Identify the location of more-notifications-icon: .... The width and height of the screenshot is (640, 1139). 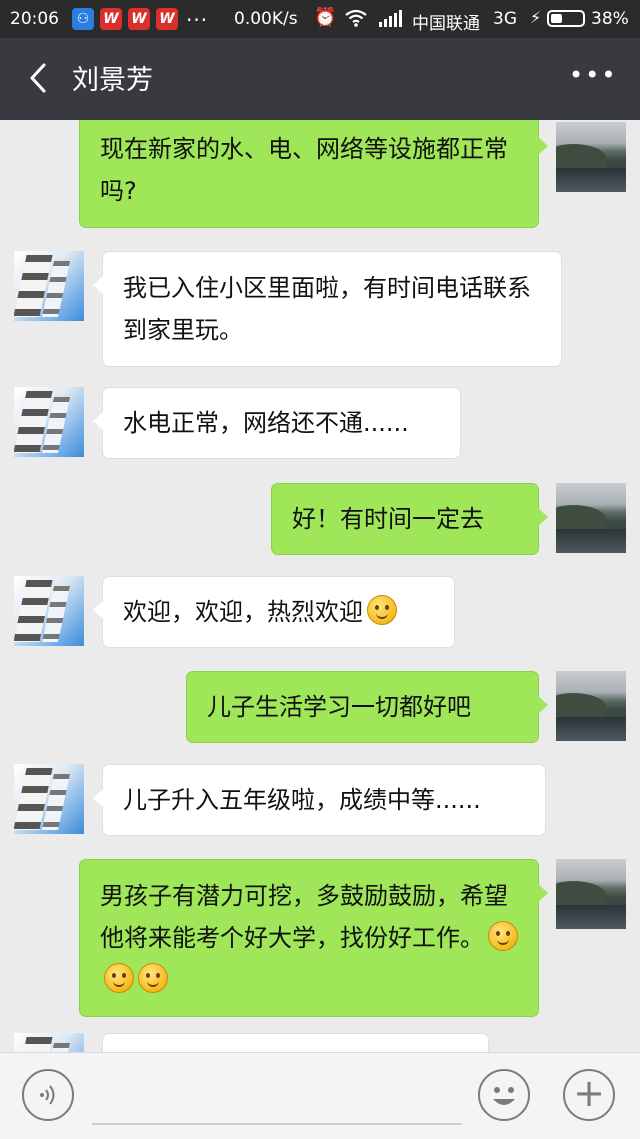
(197, 14).